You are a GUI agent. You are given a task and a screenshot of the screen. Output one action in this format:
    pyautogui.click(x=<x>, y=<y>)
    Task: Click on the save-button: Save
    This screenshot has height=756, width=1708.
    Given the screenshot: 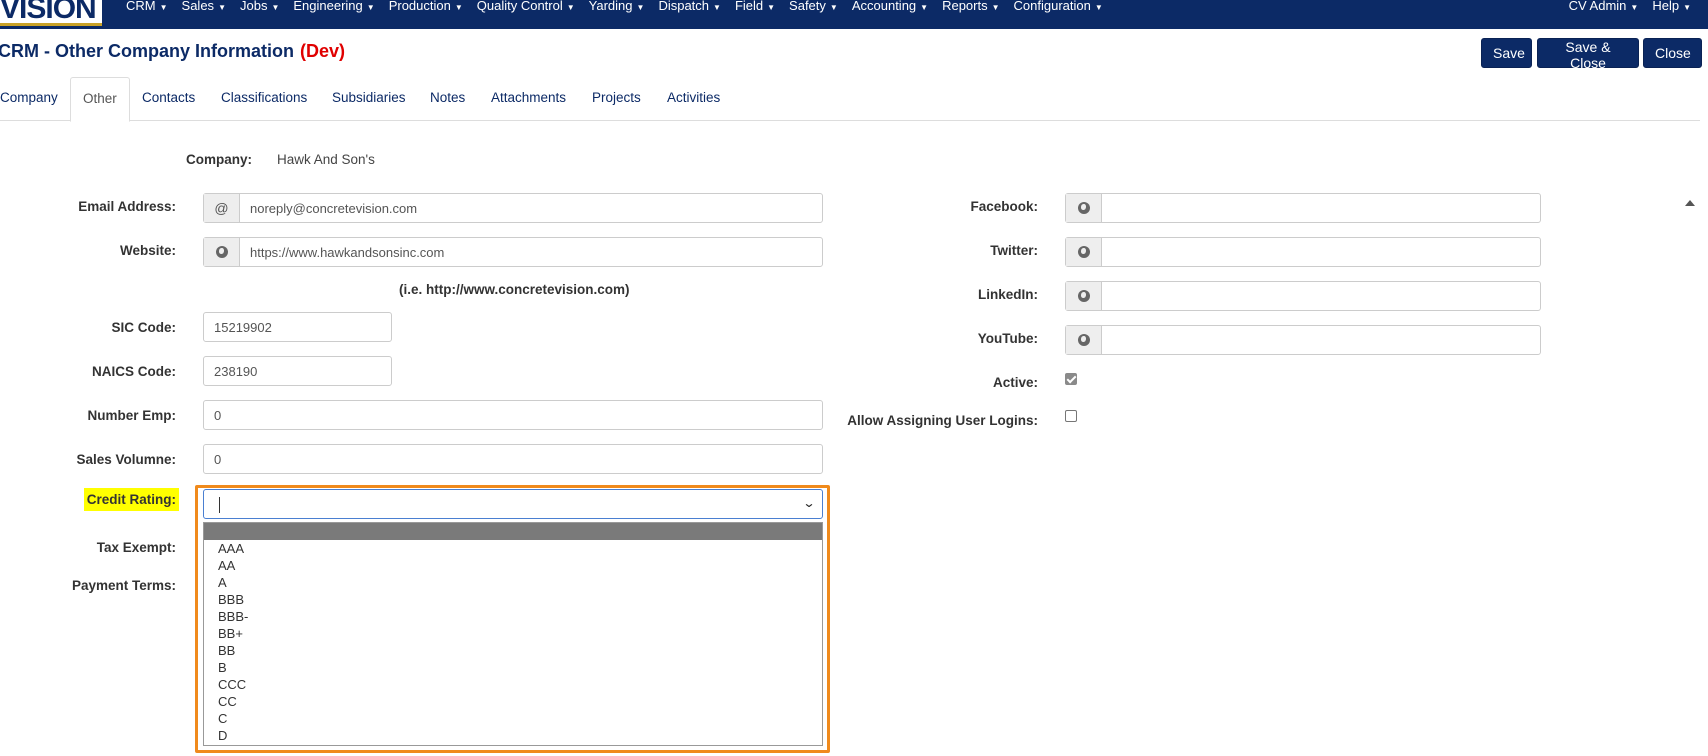 What is the action you would take?
    pyautogui.click(x=1506, y=53)
    